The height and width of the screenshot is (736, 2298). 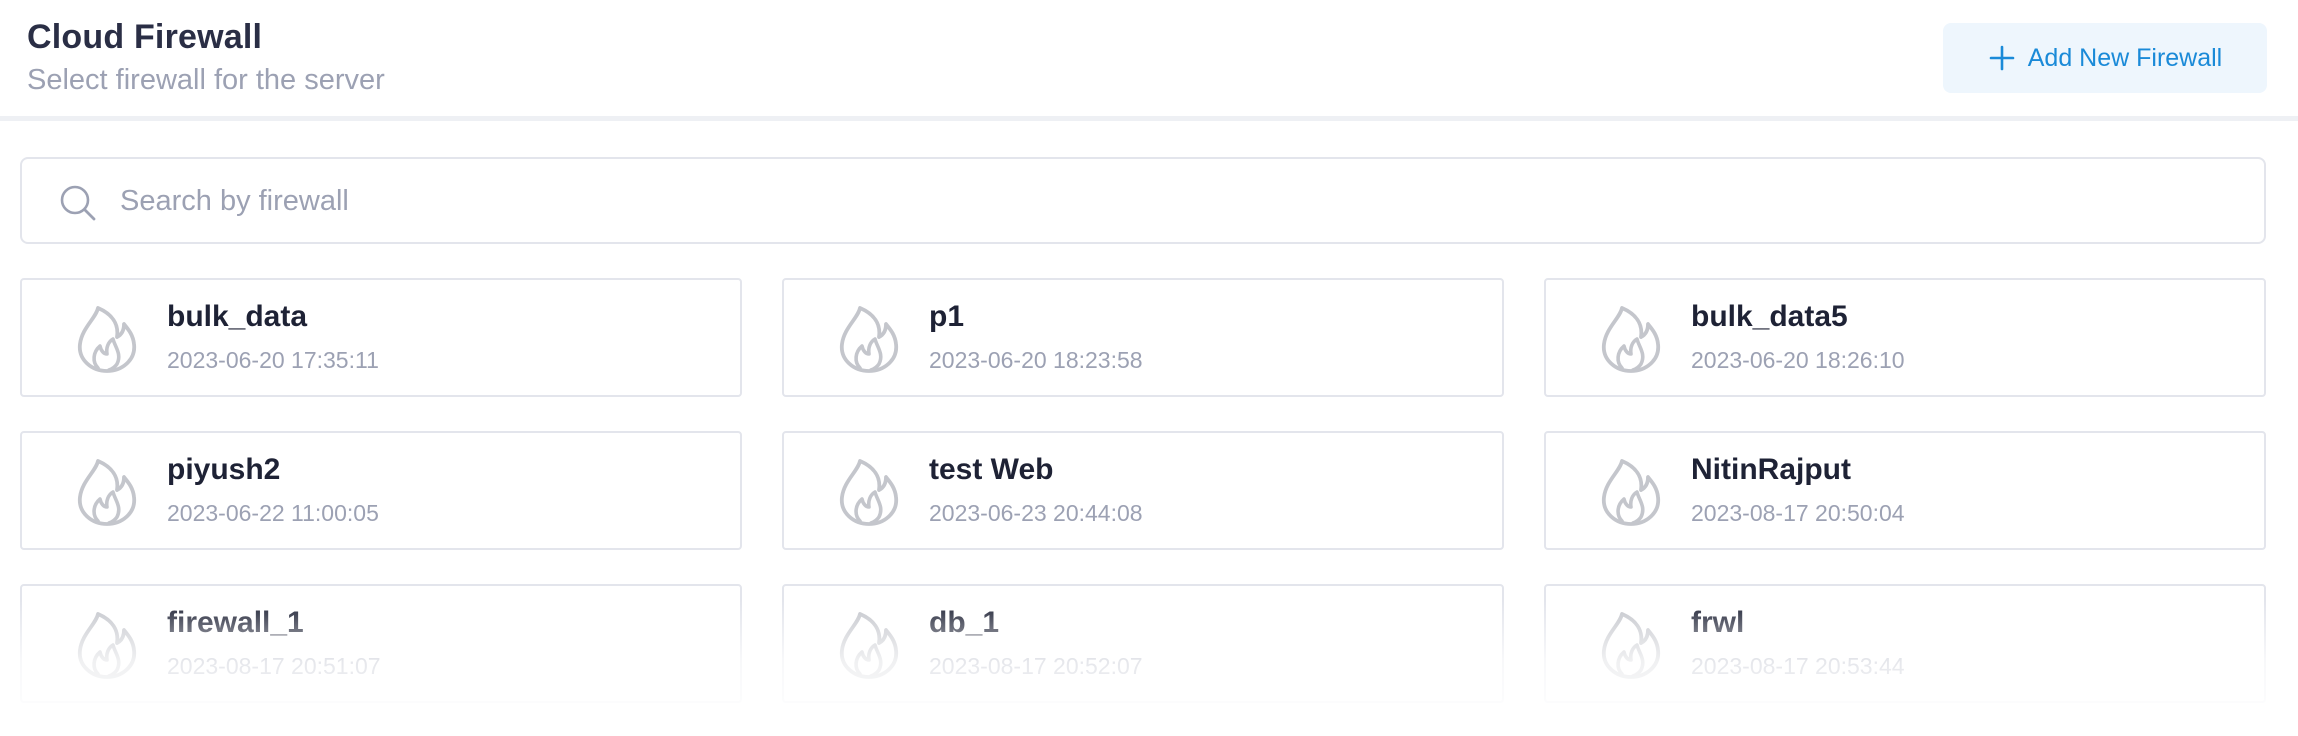 I want to click on firewall-name: NitinRajput, so click(x=1771, y=469).